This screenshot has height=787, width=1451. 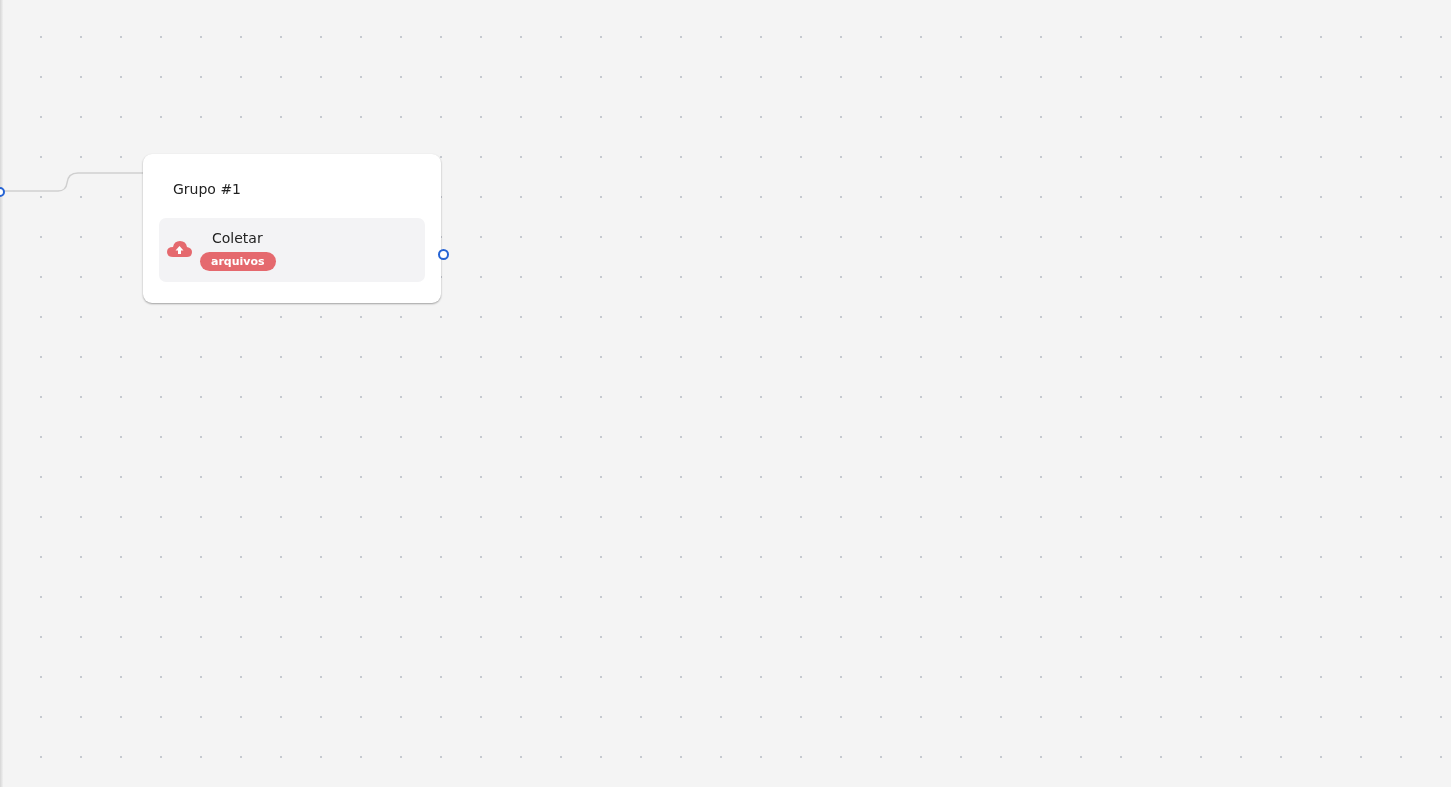 I want to click on output-handle, so click(x=443, y=254).